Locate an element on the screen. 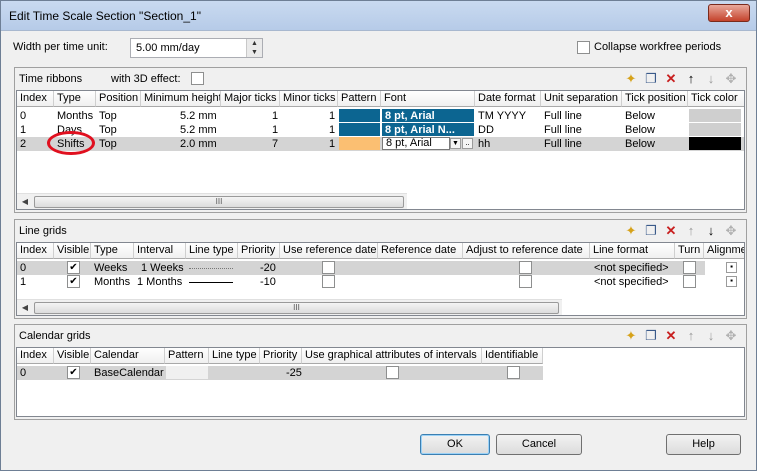  col-header: Calendar is located at coordinates (128, 356).